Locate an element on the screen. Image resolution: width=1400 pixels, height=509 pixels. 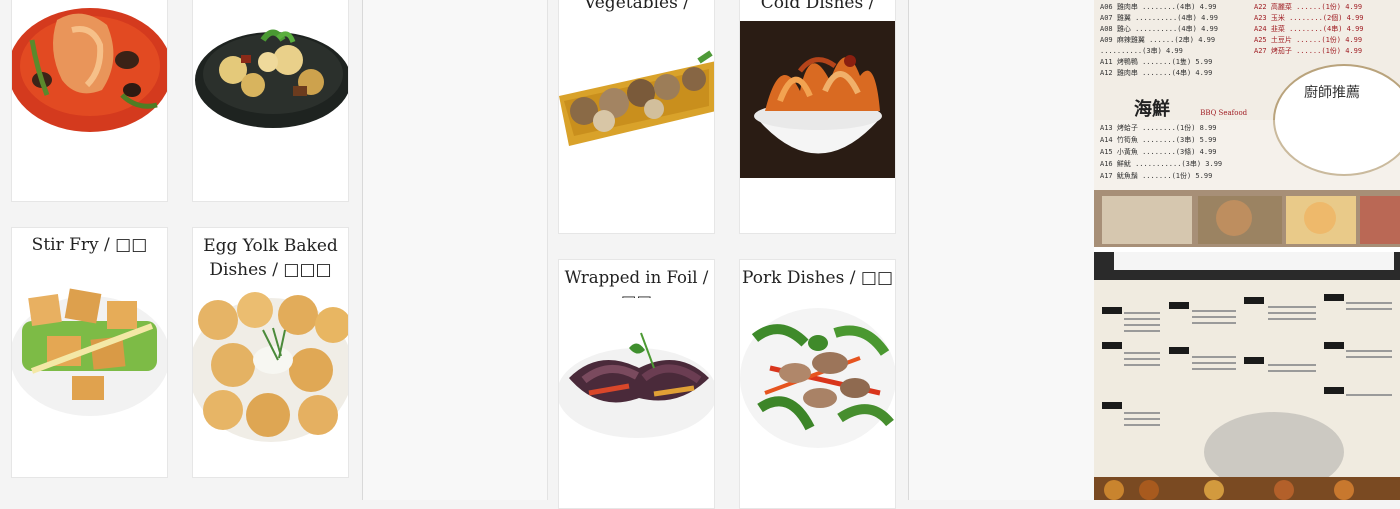
menu-line: A14 竹筍魚 ........(3串) 5.99 is located at coordinates (1158, 140).